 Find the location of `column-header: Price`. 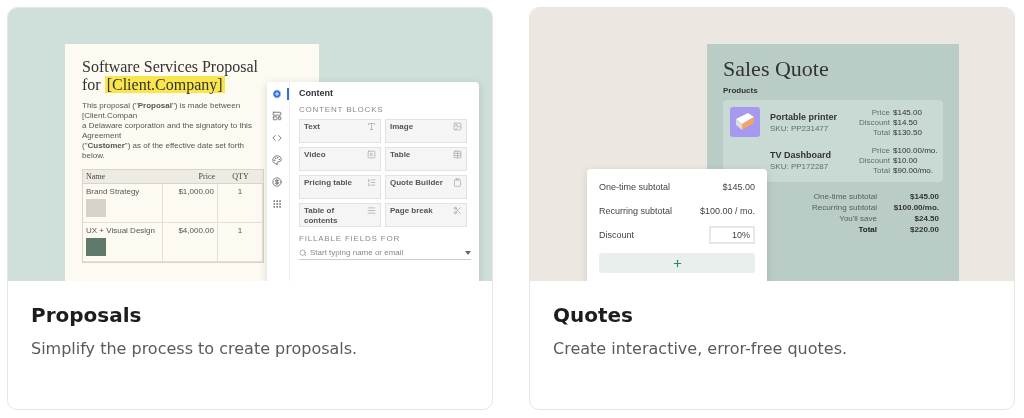

column-header: Price is located at coordinates (190, 177).